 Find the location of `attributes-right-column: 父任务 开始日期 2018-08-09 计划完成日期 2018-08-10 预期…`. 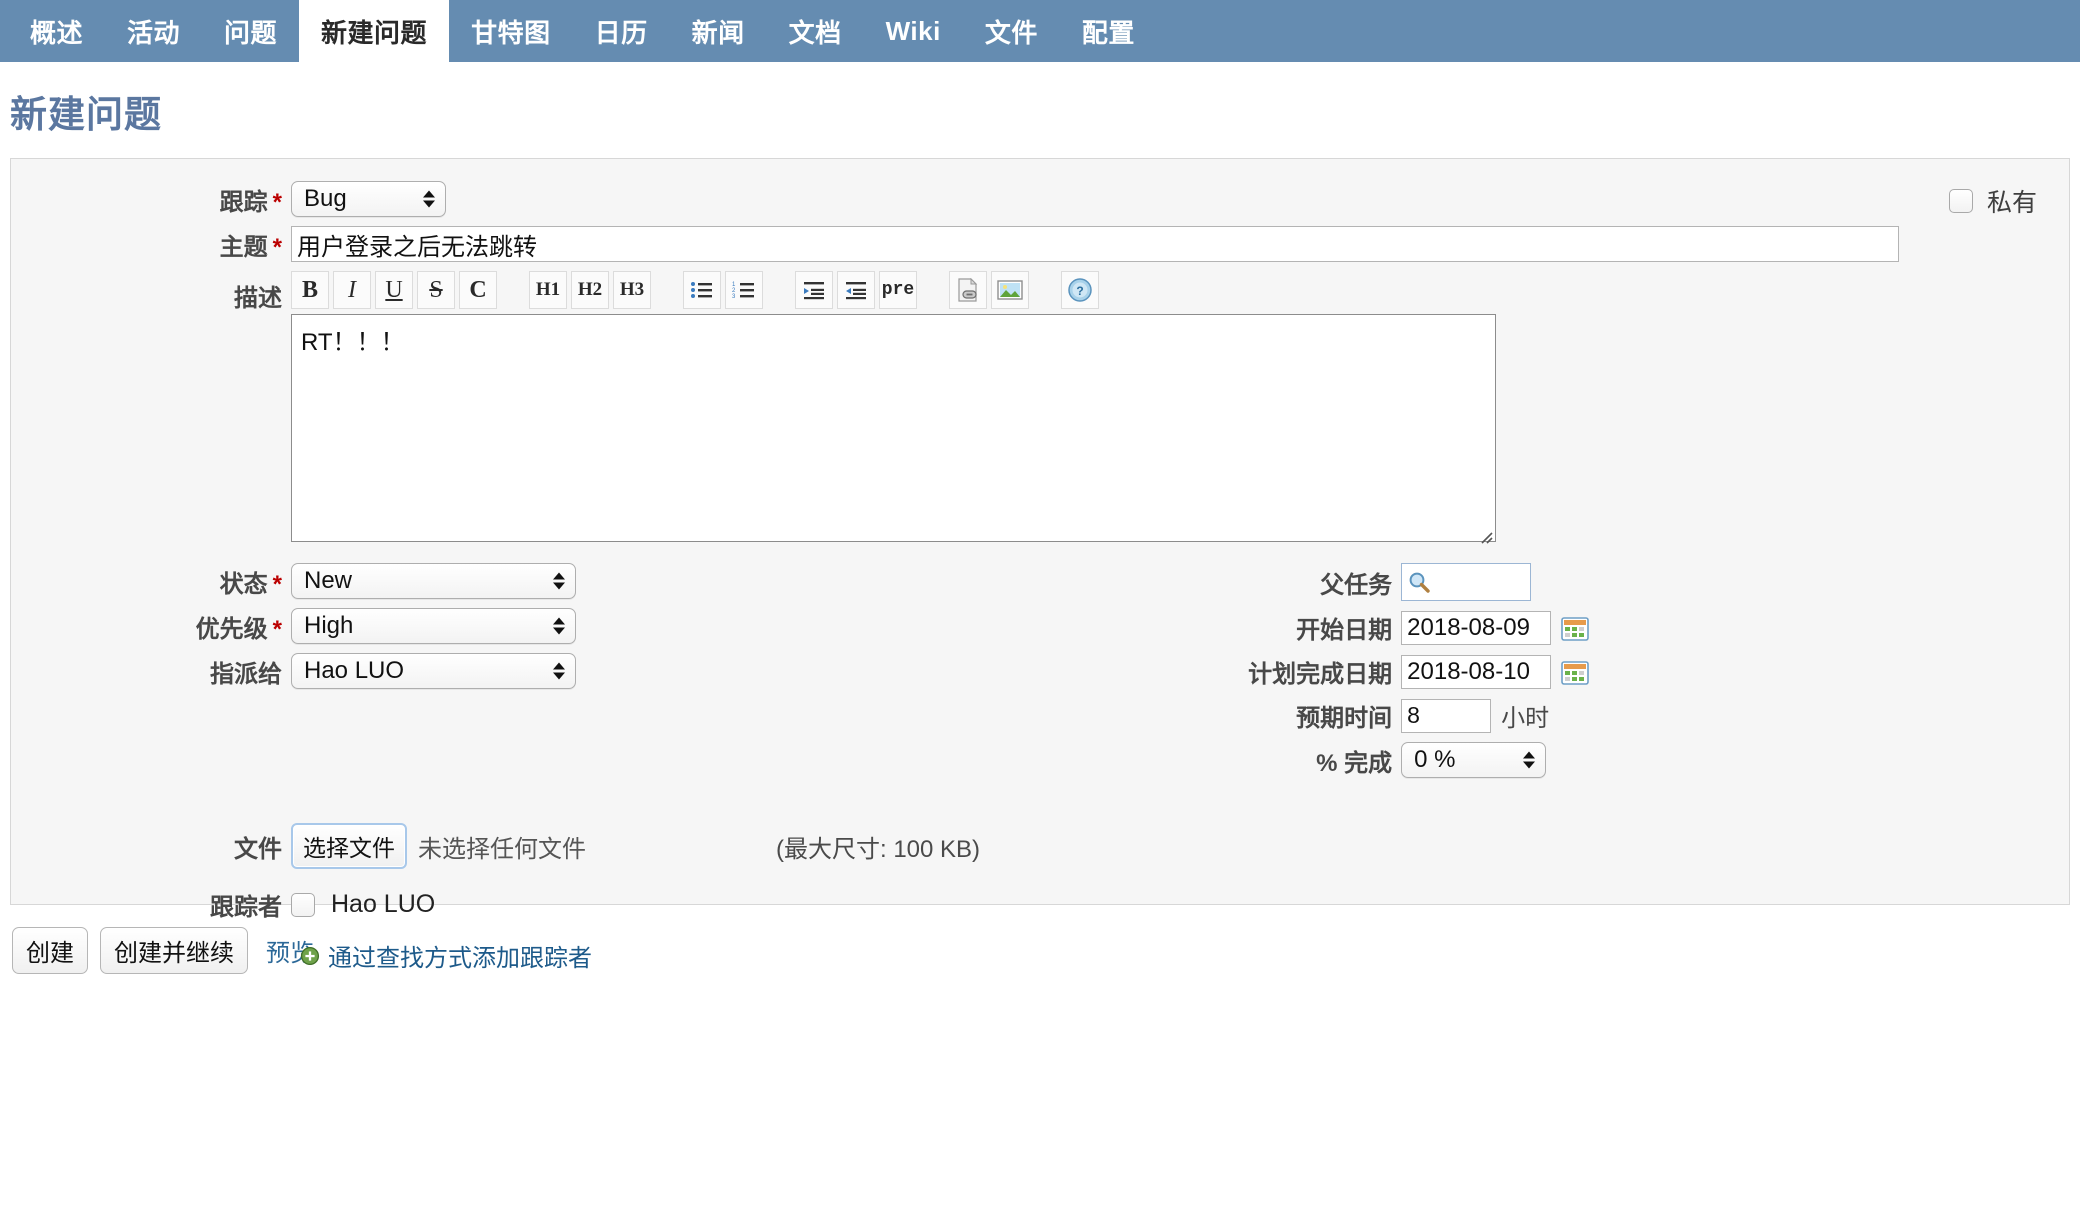

attributes-right-column: 父任务 开始日期 2018-08-09 计划完成日期 2018-08-10 预期… is located at coordinates (1575, 675).